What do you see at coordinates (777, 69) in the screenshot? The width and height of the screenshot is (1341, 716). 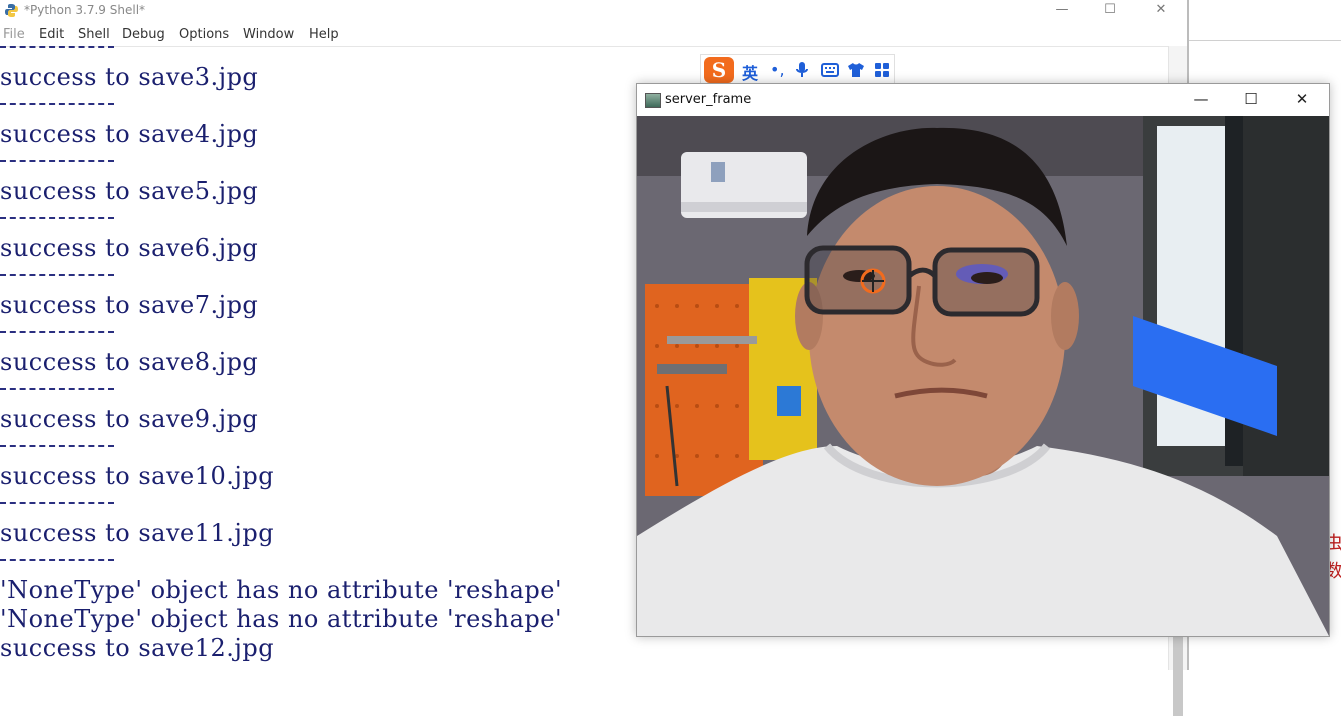 I see `ime-punctuation-toggle: •,` at bounding box center [777, 69].